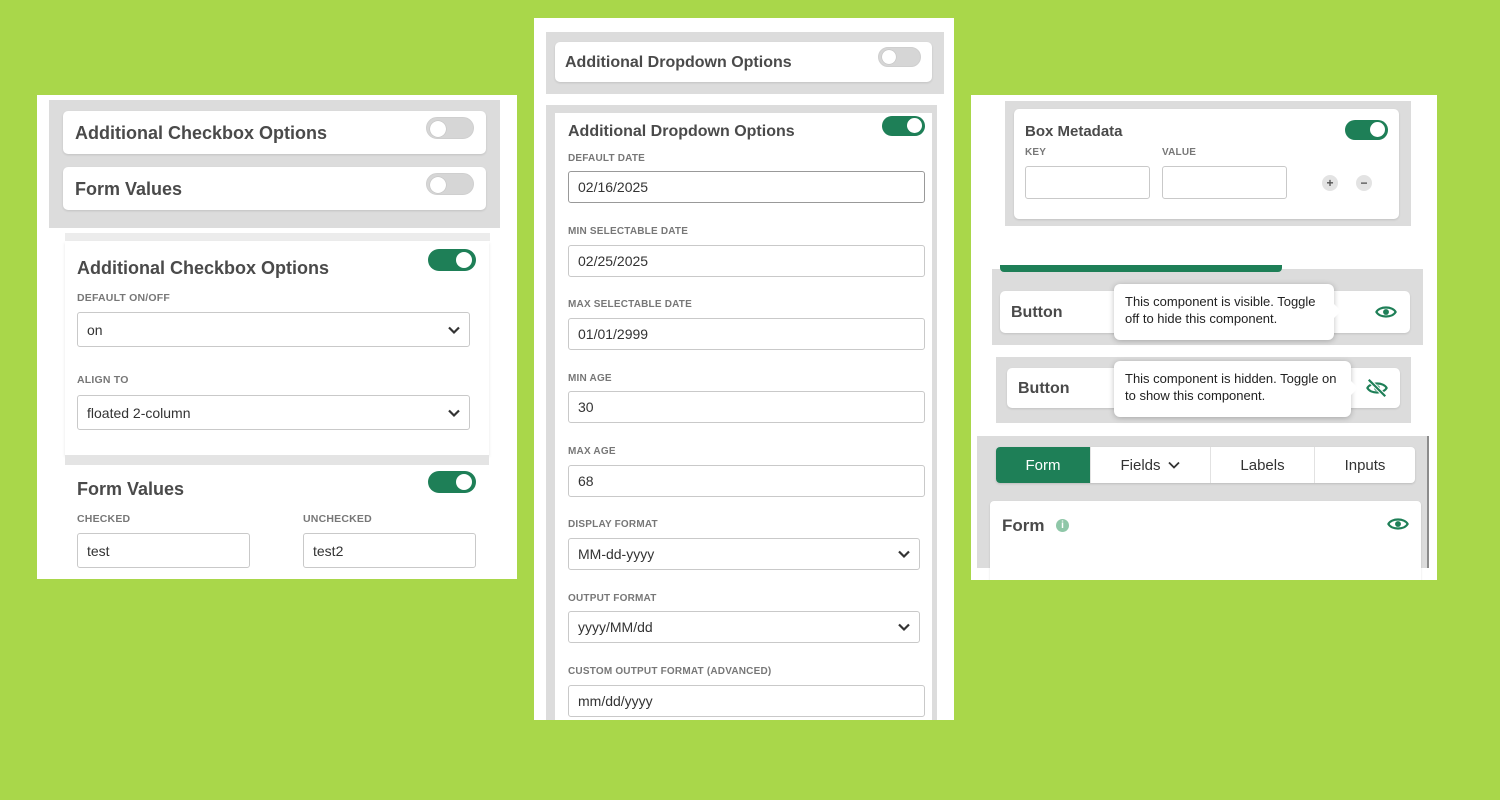 This screenshot has height=800, width=1500. Describe the element at coordinates (163, 550) in the screenshot. I see `checked-value-input: test` at that location.